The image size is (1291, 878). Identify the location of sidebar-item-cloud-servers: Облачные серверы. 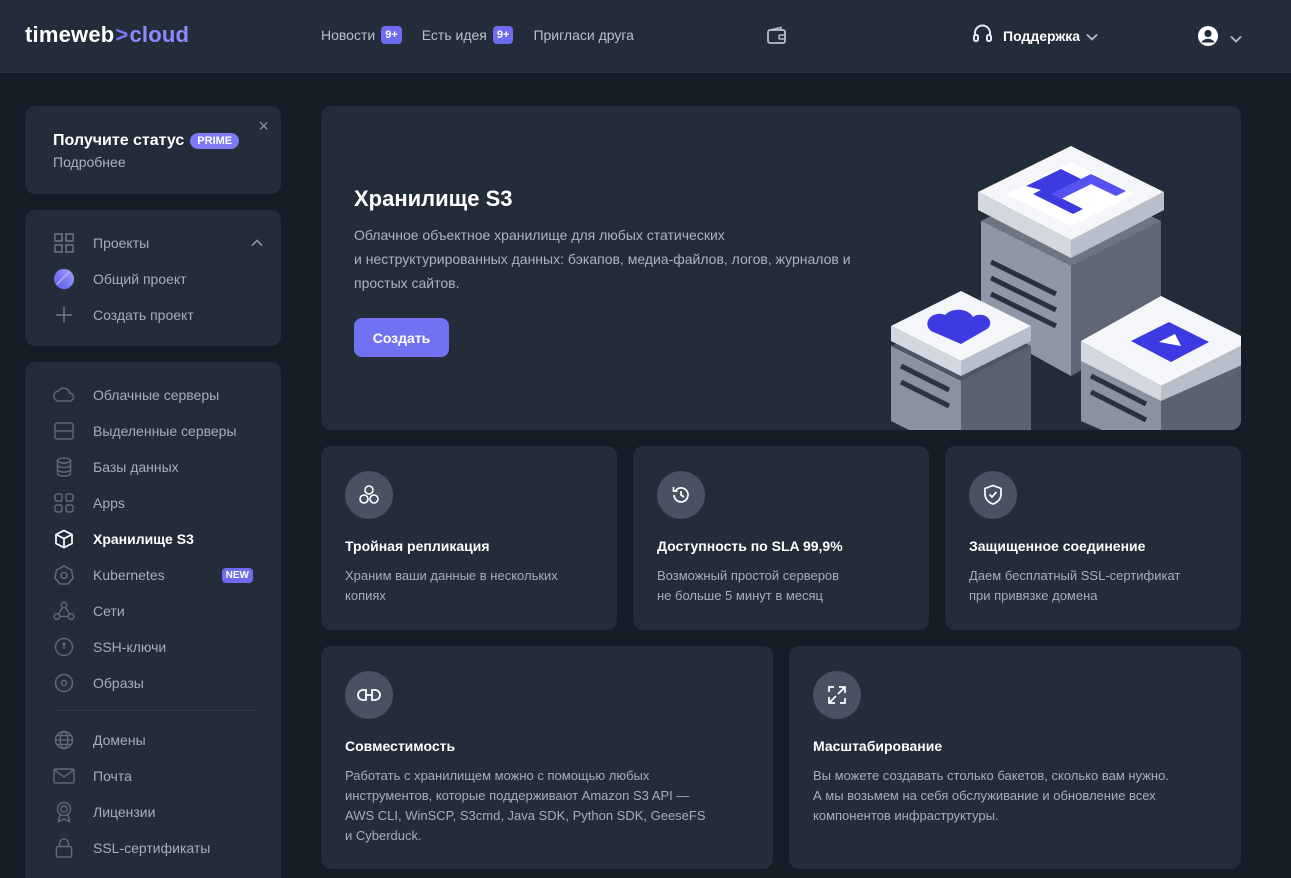
(158, 395).